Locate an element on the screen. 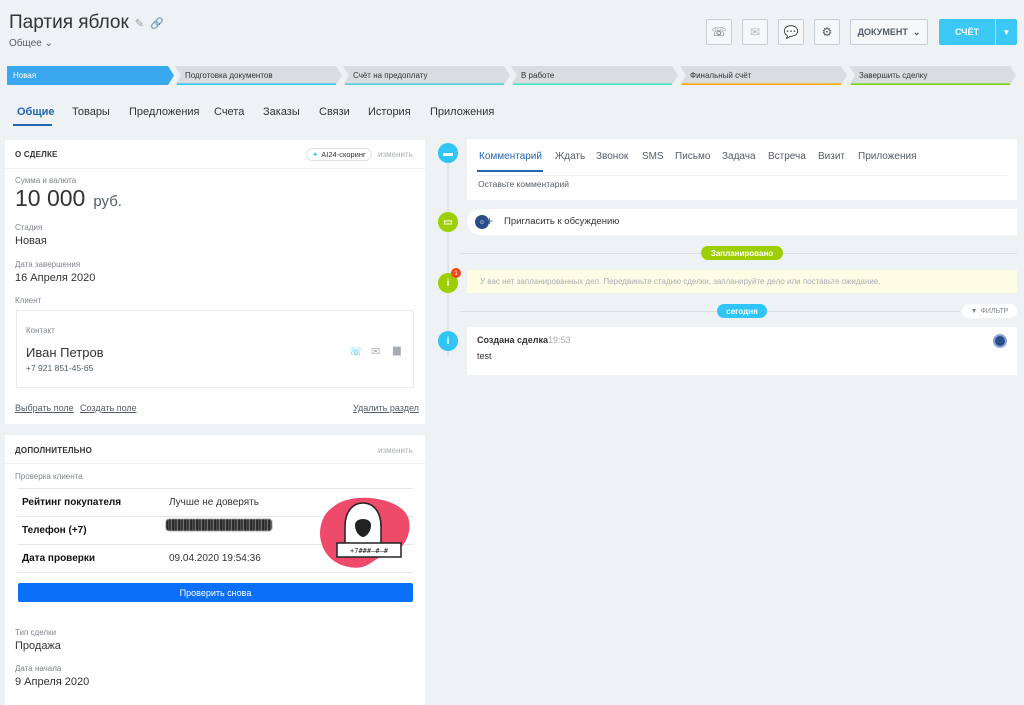 Image resolution: width=1024 pixels, height=705 pixels. chat-button: 💬 is located at coordinates (791, 32).